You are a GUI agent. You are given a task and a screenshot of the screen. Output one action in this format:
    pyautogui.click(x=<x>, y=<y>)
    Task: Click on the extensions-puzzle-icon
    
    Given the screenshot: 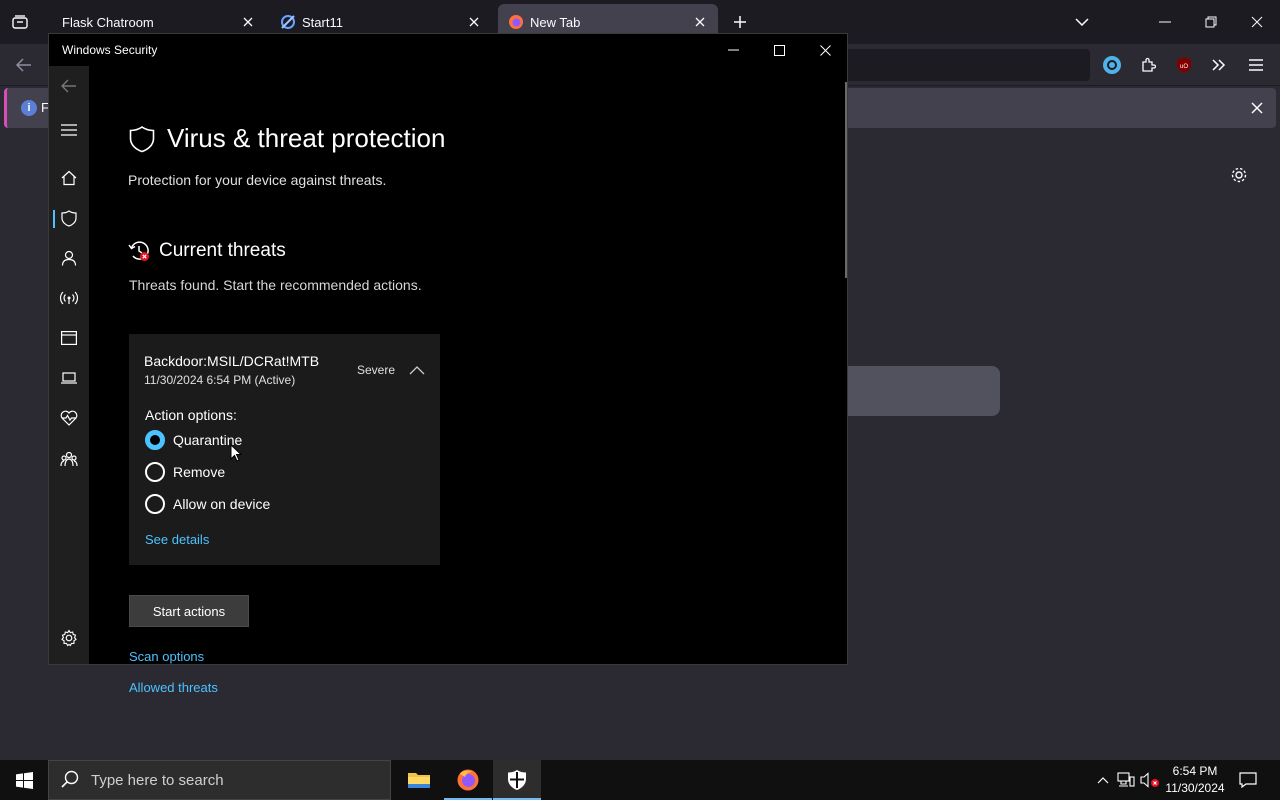 What is the action you would take?
    pyautogui.click(x=1148, y=65)
    